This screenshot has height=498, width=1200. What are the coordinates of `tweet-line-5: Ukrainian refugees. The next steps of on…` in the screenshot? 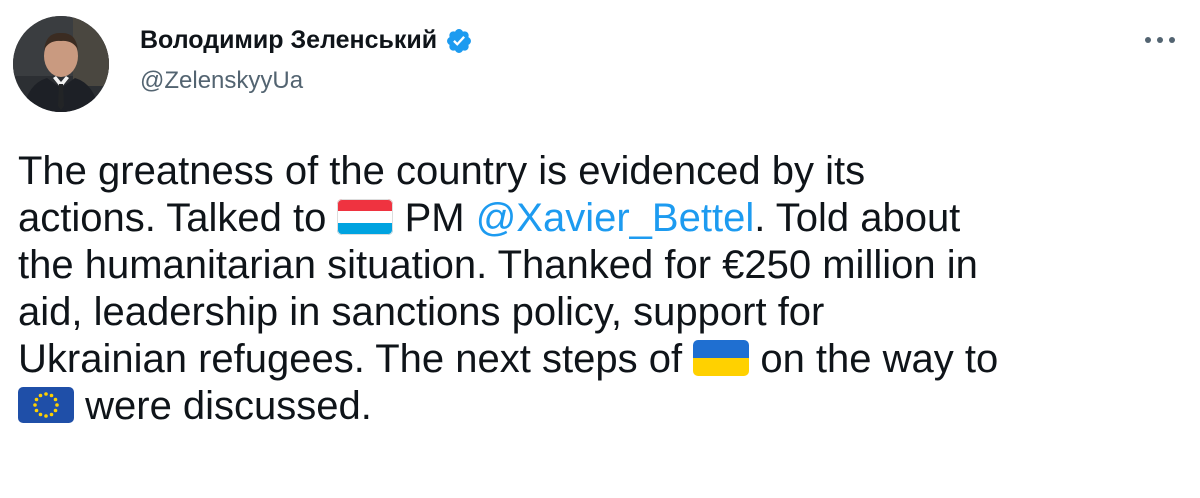 It's located at (605, 359).